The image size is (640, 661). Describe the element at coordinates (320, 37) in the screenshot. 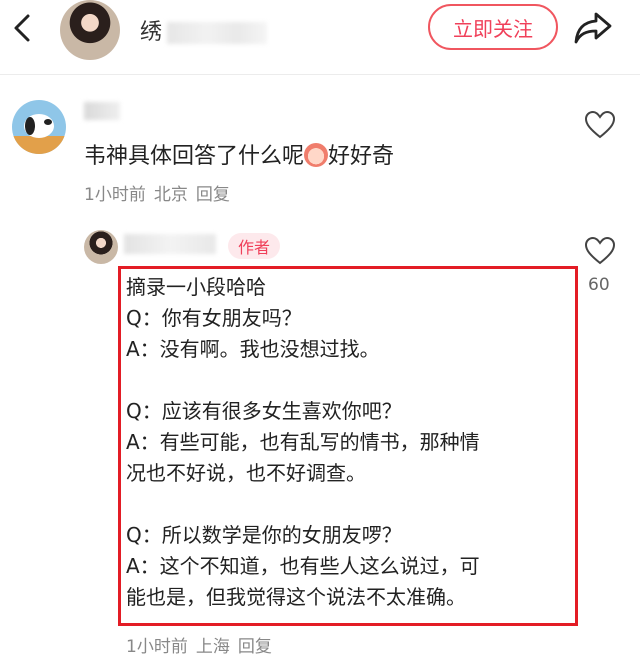

I see `top-bar: 绣 立即关注` at that location.